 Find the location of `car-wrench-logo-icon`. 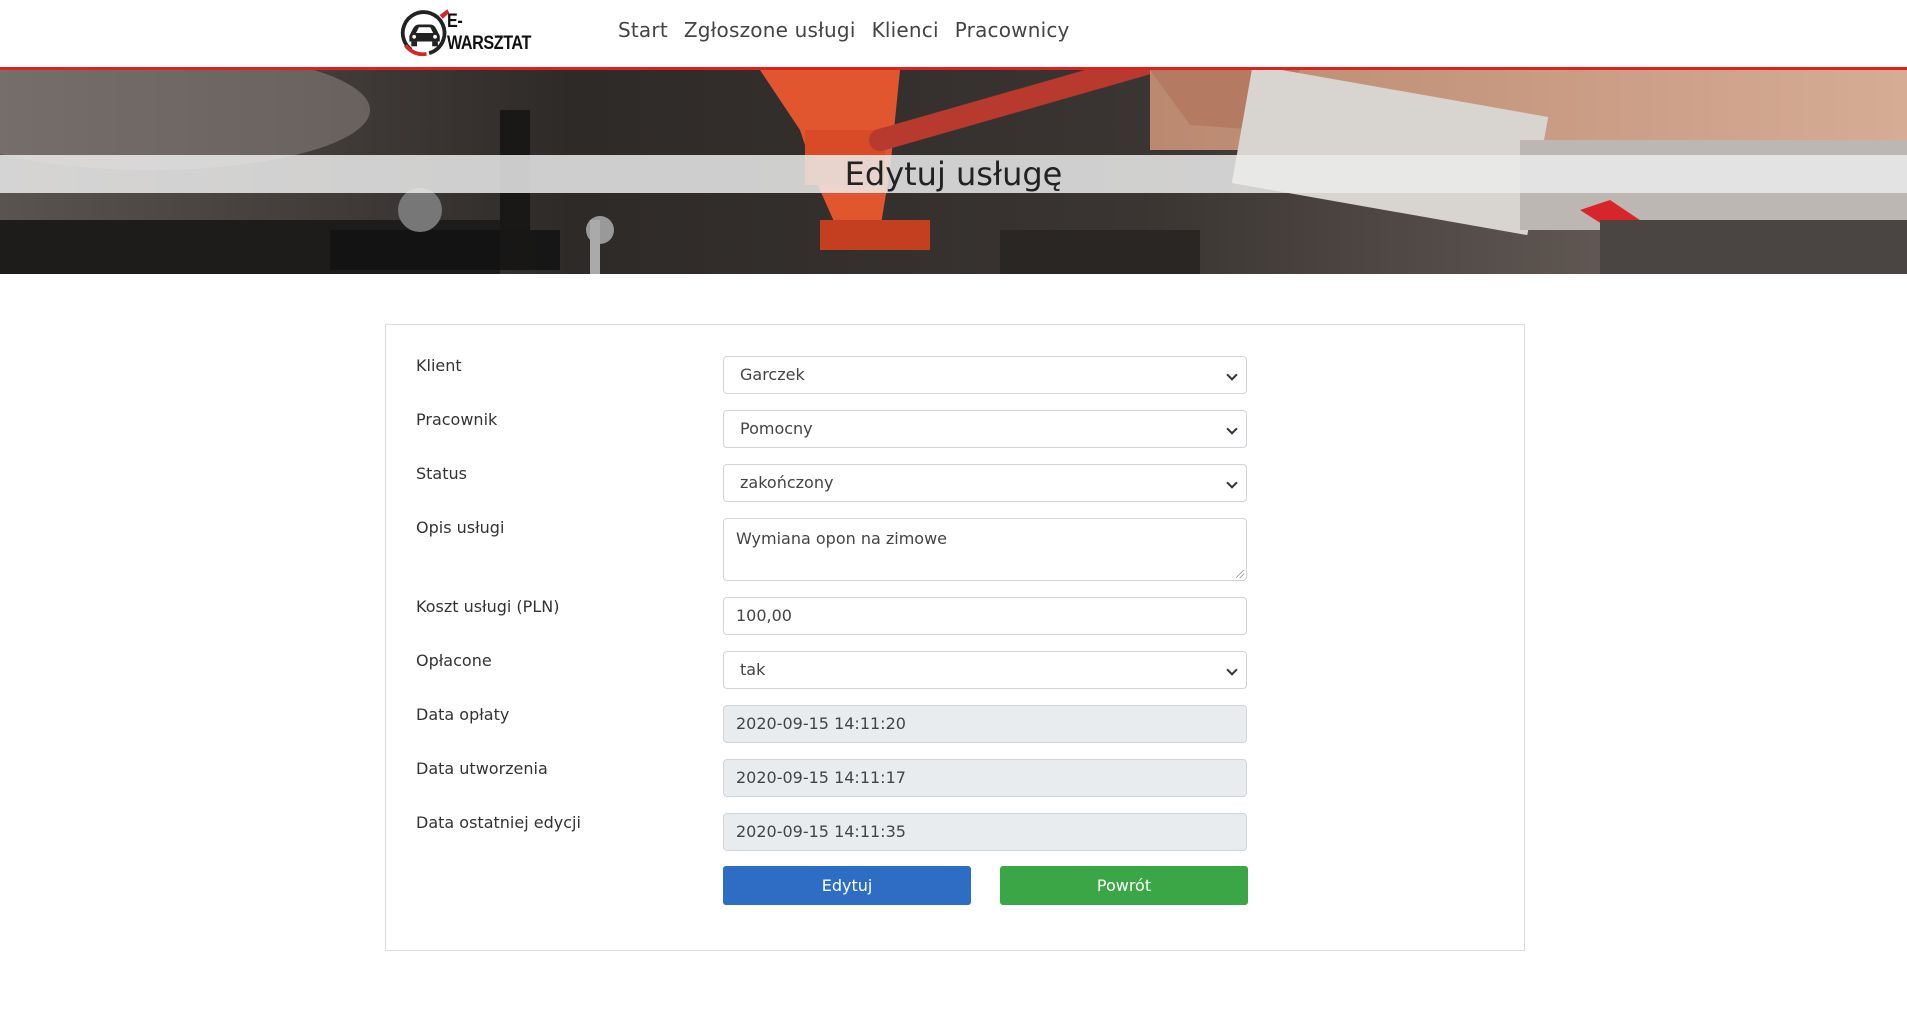

car-wrench-logo-icon is located at coordinates (425, 33).